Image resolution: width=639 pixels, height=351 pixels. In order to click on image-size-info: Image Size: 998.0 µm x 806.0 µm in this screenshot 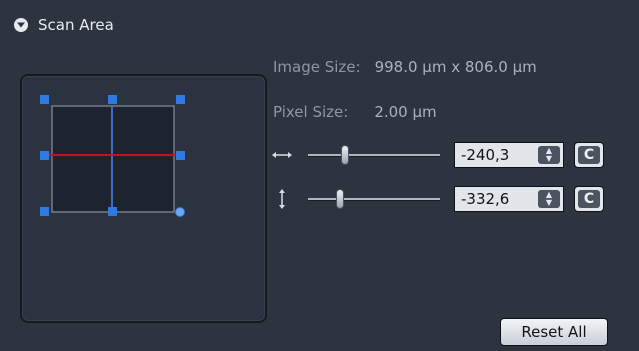, I will do `click(405, 67)`.